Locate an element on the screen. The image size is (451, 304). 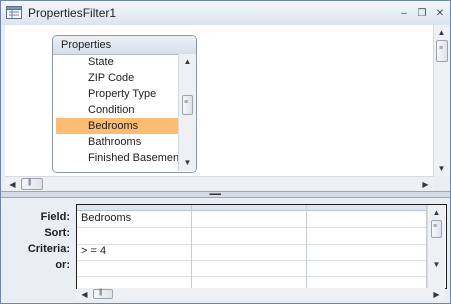
row-label-or: or: is located at coordinates (62, 265).